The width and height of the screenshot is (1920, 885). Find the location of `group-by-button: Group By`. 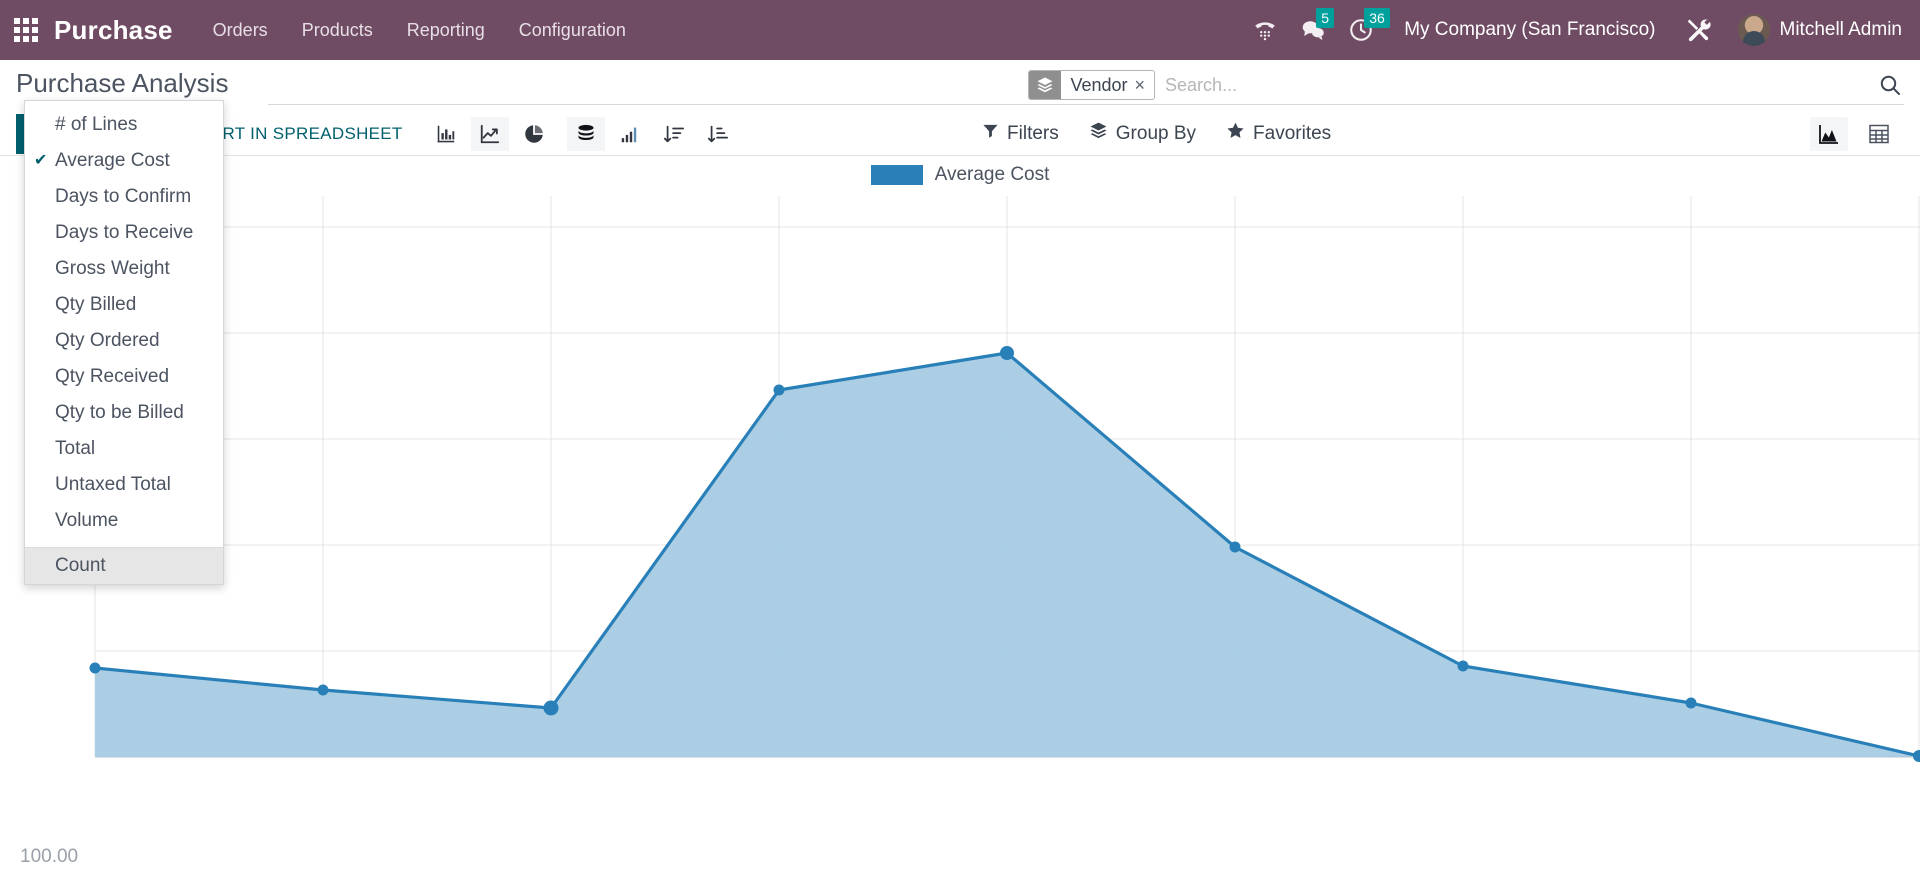

group-by-button: Group By is located at coordinates (1142, 133).